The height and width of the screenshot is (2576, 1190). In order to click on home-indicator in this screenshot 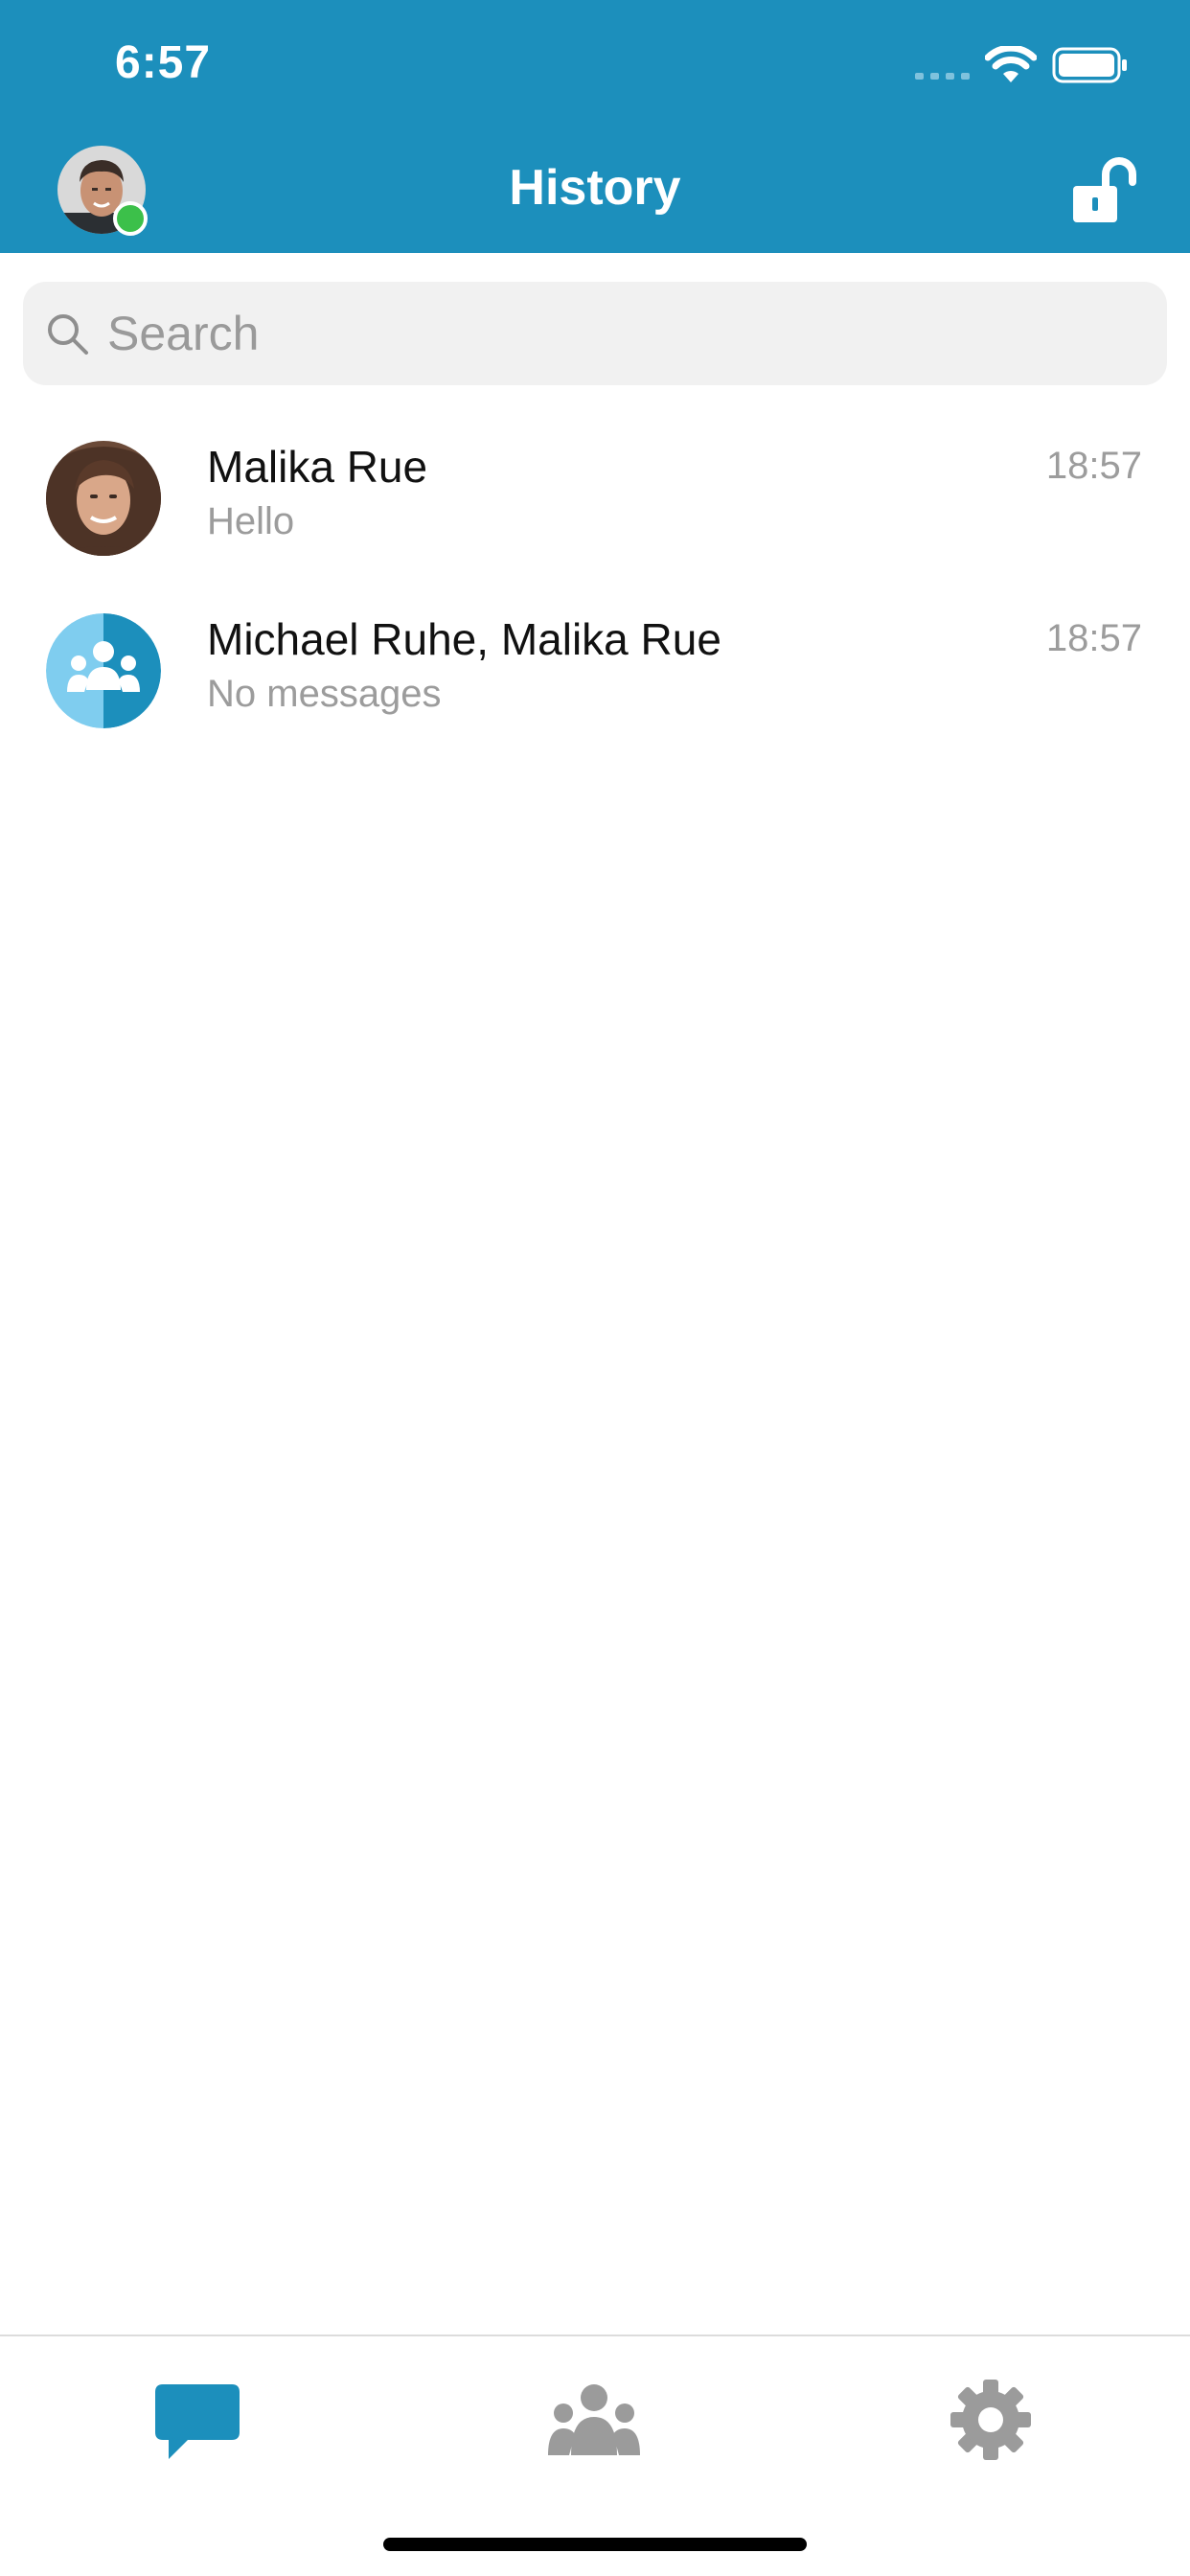, I will do `click(595, 2544)`.